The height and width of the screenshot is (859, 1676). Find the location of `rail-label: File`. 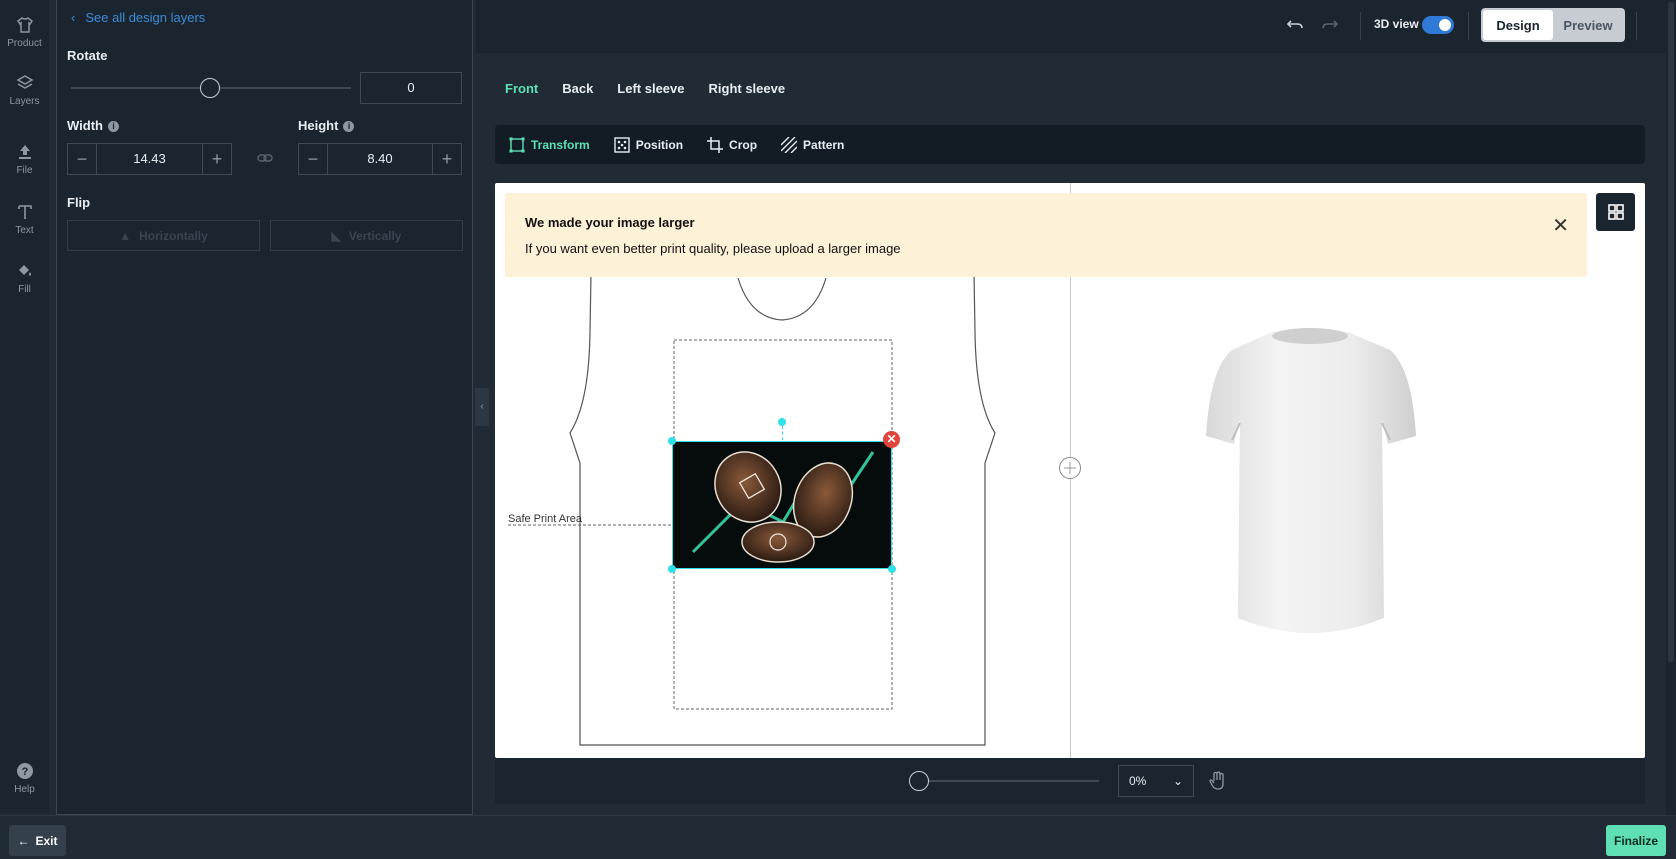

rail-label: File is located at coordinates (24, 170).